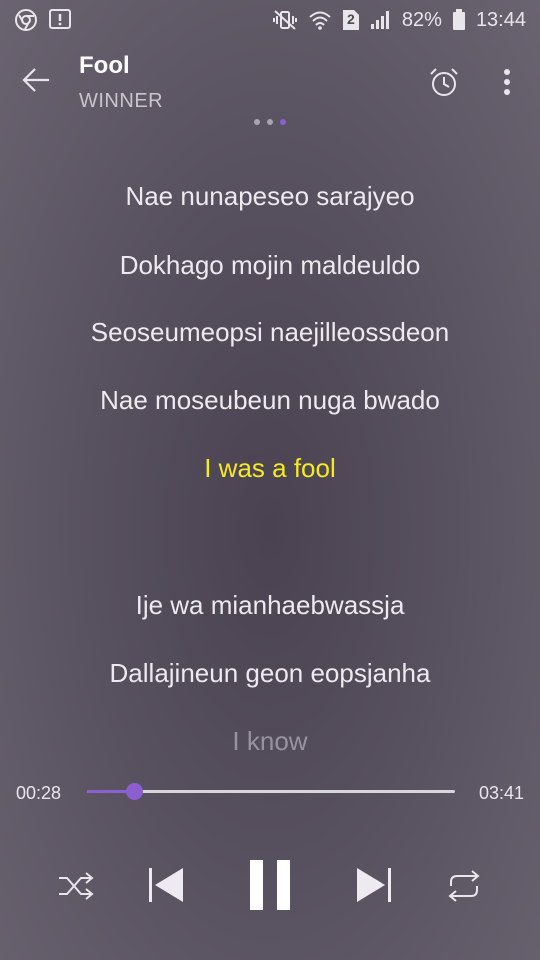  Describe the element at coordinates (271, 791) in the screenshot. I see `seek-bar` at that location.